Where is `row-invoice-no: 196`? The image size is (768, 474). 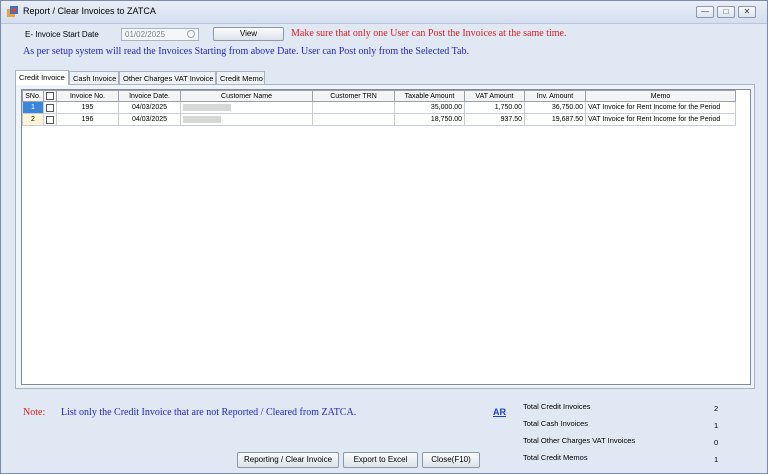
row-invoice-no: 196 is located at coordinates (87, 119).